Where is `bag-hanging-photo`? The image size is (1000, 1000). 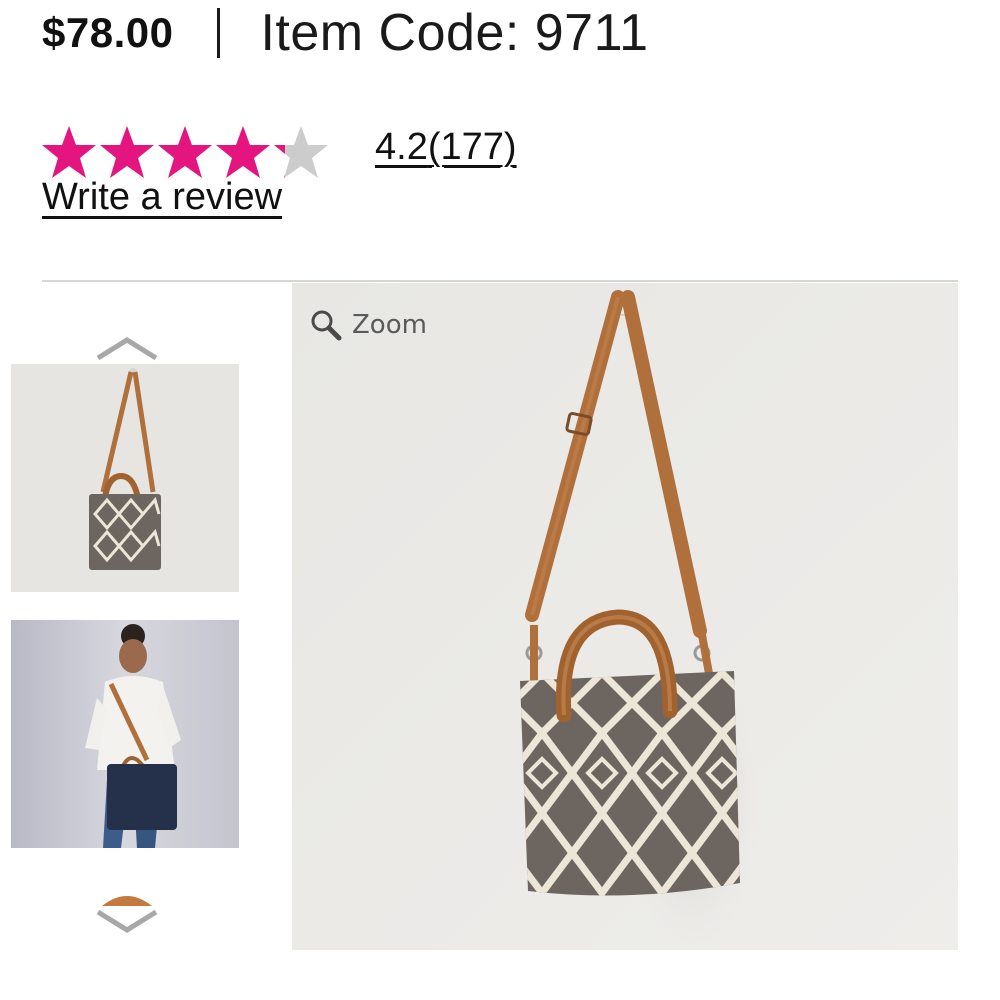 bag-hanging-photo is located at coordinates (125, 478).